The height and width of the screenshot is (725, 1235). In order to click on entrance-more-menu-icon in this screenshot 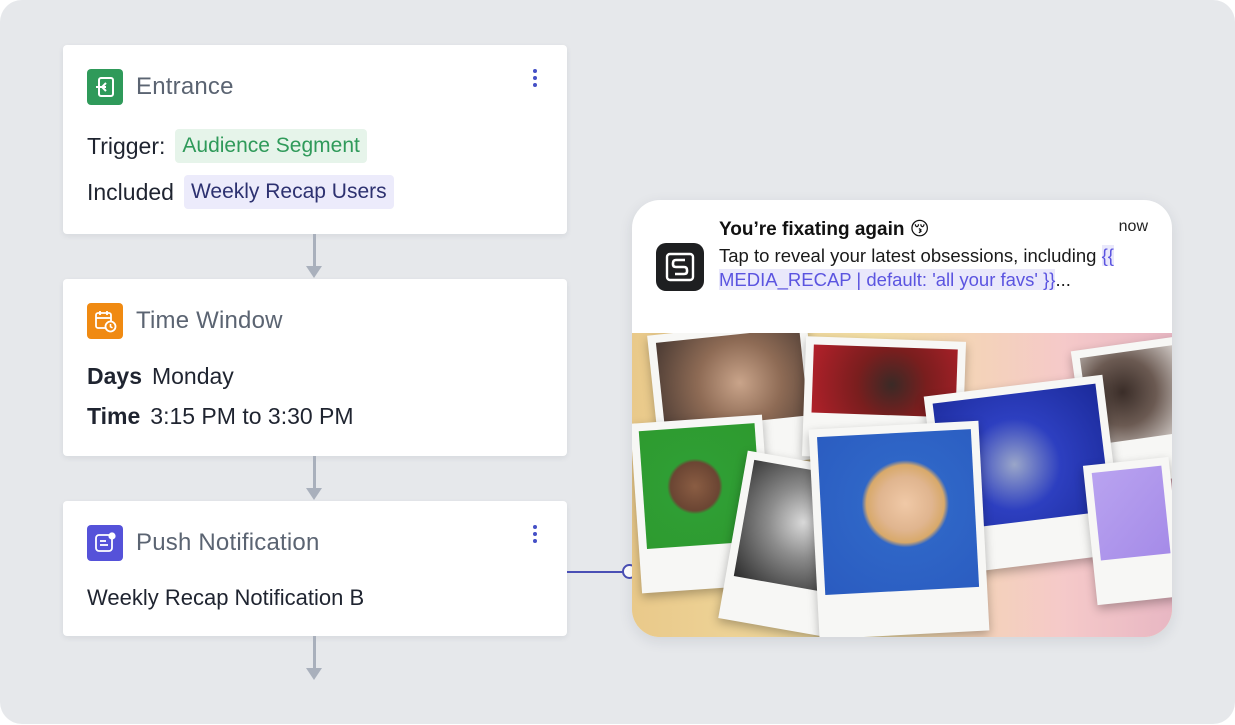, I will do `click(535, 78)`.